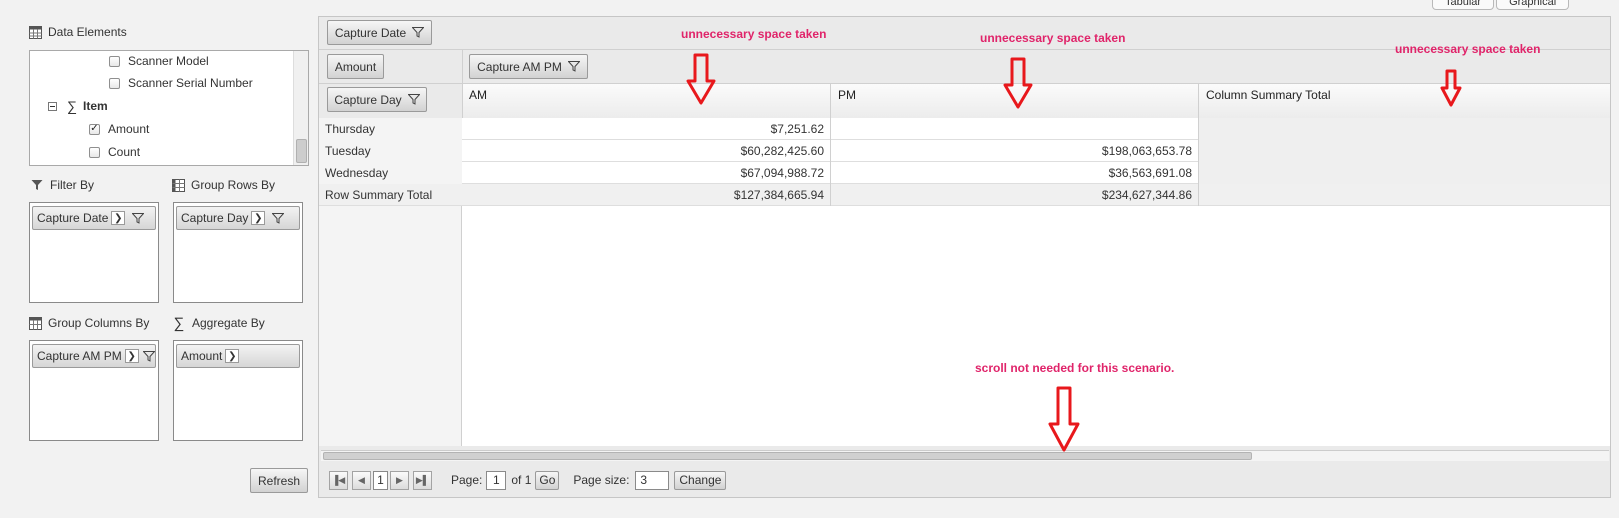 This screenshot has height=518, width=1619. I want to click on column-header-am: AM, so click(478, 95).